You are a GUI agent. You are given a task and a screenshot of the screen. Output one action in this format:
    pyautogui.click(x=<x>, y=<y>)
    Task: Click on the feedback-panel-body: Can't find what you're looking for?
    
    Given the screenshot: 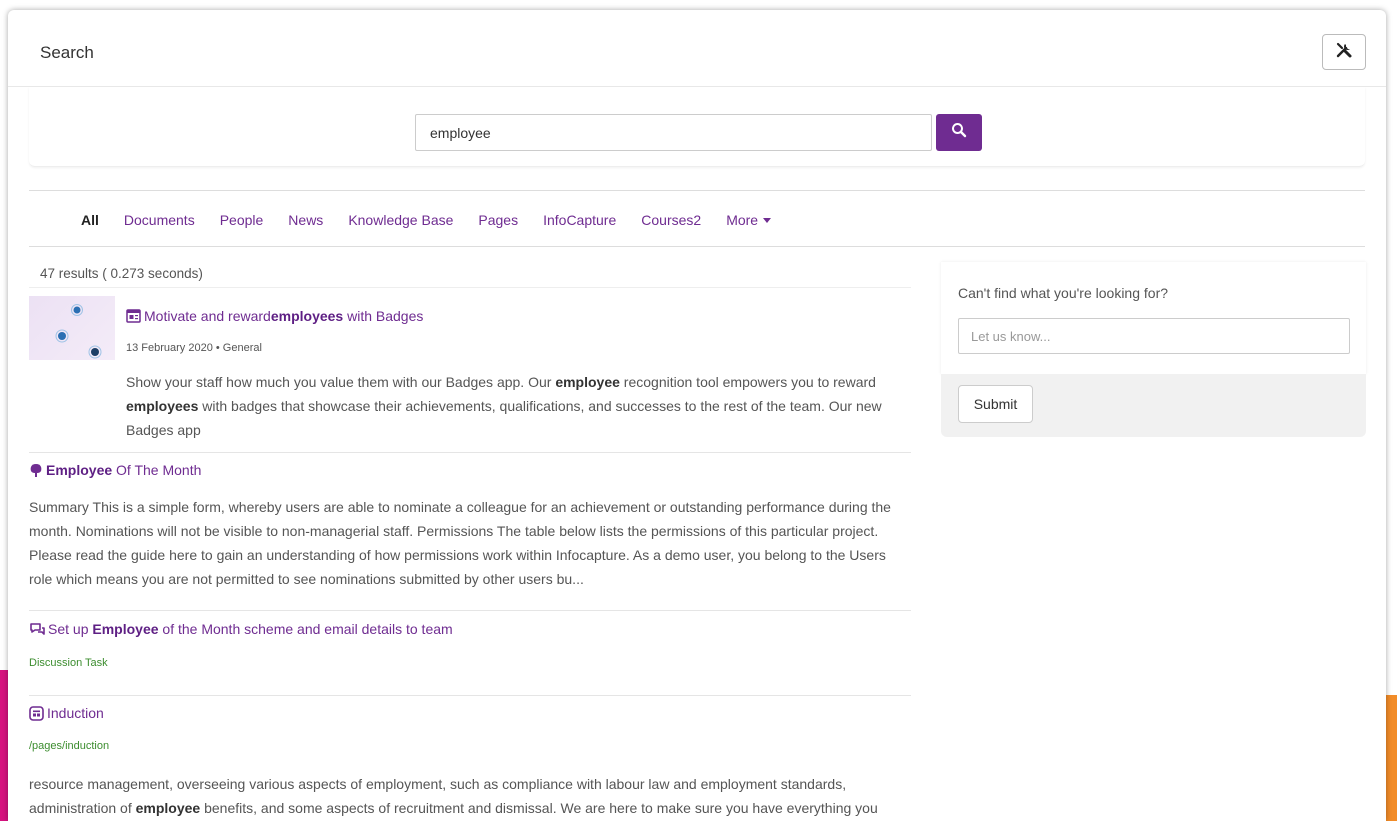 What is the action you would take?
    pyautogui.click(x=1153, y=318)
    